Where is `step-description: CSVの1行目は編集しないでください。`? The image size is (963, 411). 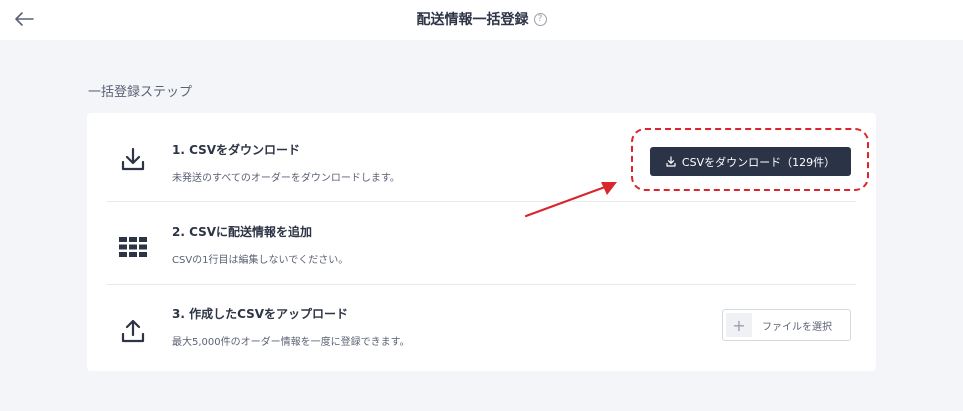 step-description: CSVの1行目は編集しないでください。 is located at coordinates (260, 260).